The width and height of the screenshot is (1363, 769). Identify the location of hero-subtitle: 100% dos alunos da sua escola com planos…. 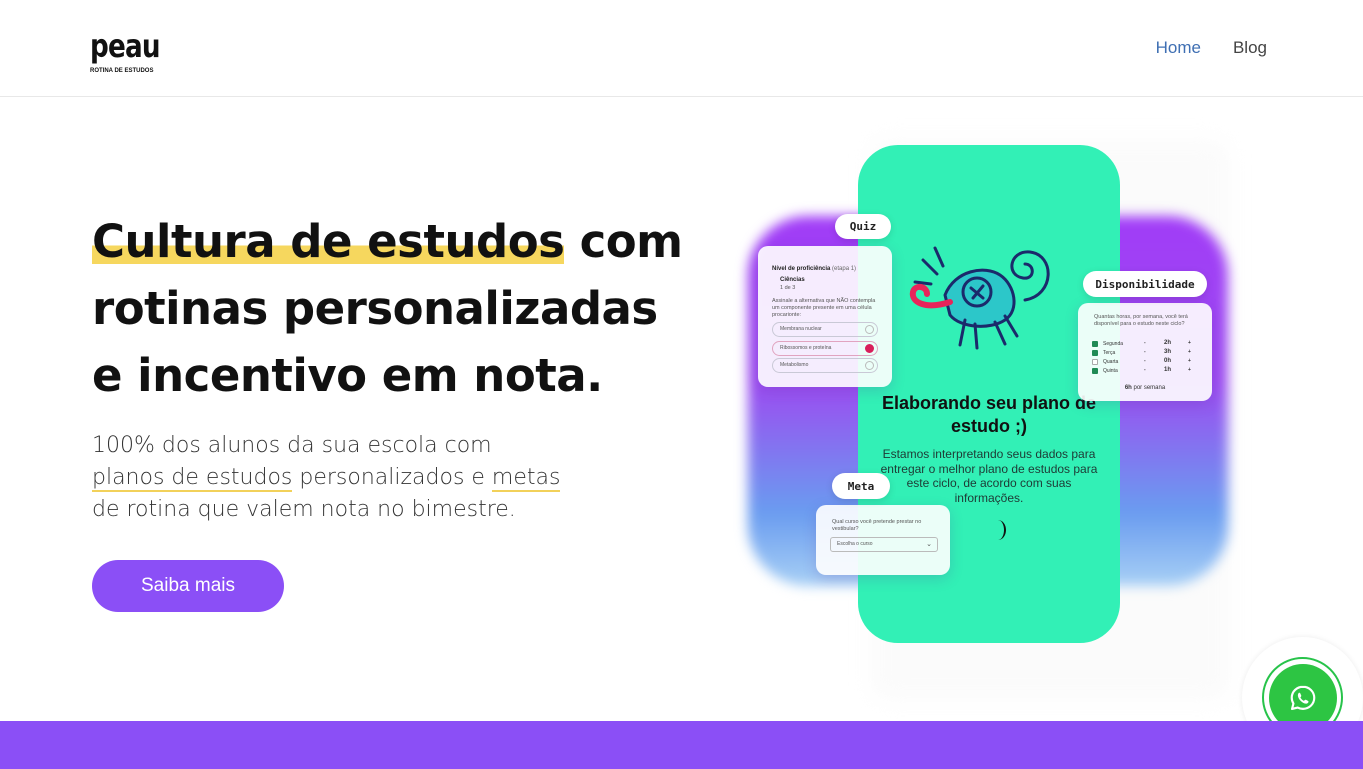
(352, 478).